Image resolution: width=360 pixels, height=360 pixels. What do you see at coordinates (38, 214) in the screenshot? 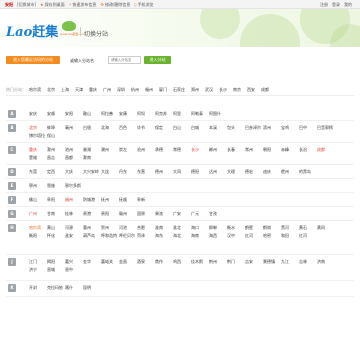
I see `city-link: 广州` at bounding box center [38, 214].